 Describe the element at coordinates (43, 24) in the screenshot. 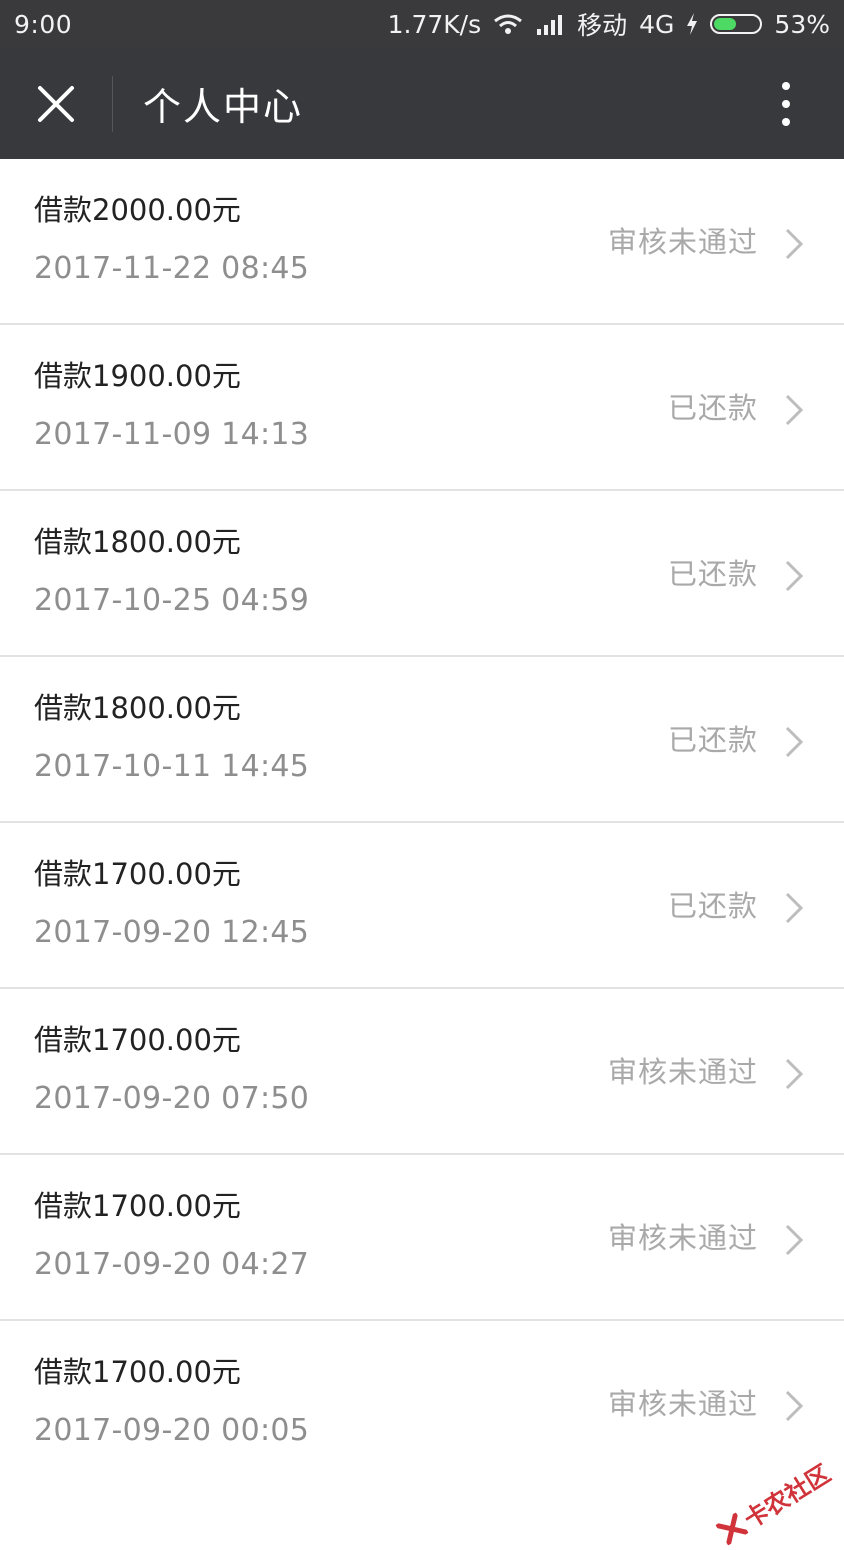

I see `status-time: 9:00` at that location.